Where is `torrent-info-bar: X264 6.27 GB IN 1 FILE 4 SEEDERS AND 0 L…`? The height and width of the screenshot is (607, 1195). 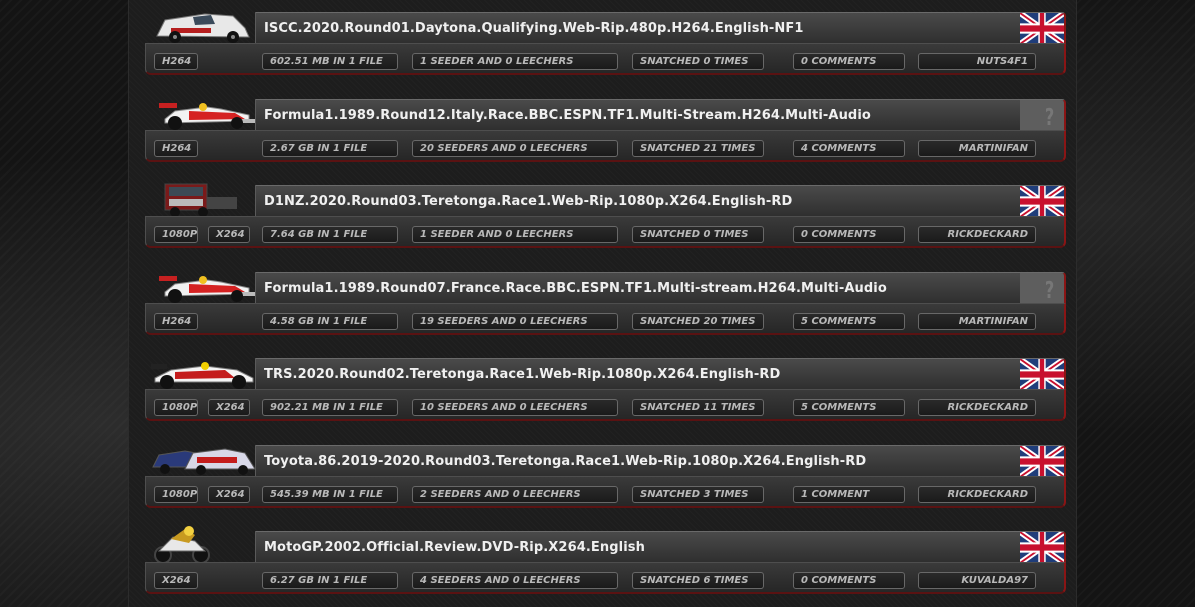 torrent-info-bar: X264 6.27 GB IN 1 FILE 4 SEEDERS AND 0 L… is located at coordinates (605, 578).